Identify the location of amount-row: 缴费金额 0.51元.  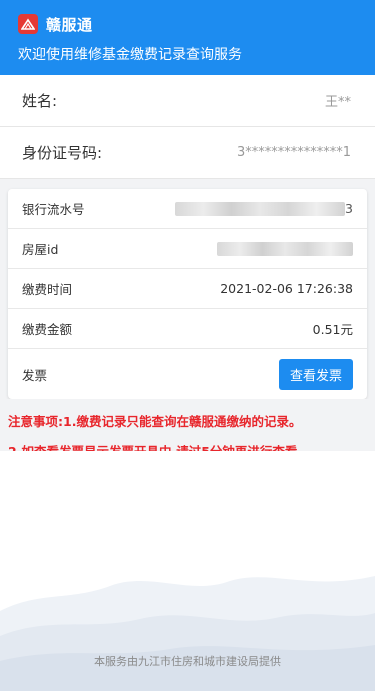
(187, 329).